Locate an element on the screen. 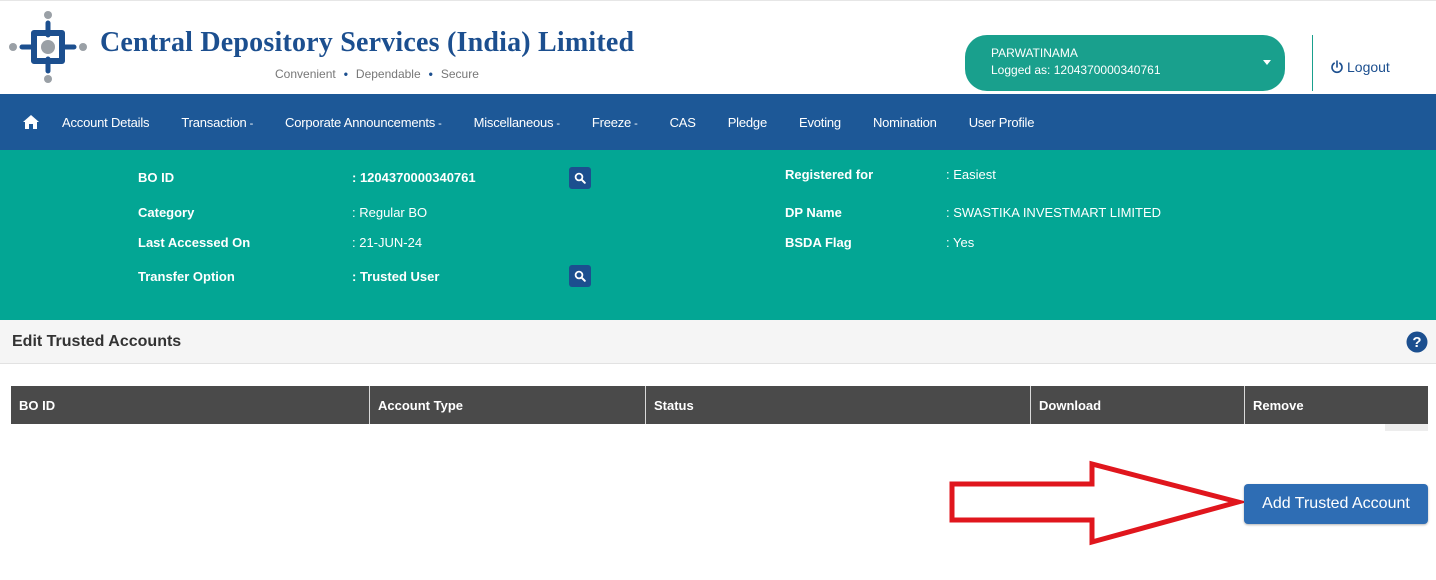 The height and width of the screenshot is (580, 1436). tagline-secure: Secure is located at coordinates (459, 74).